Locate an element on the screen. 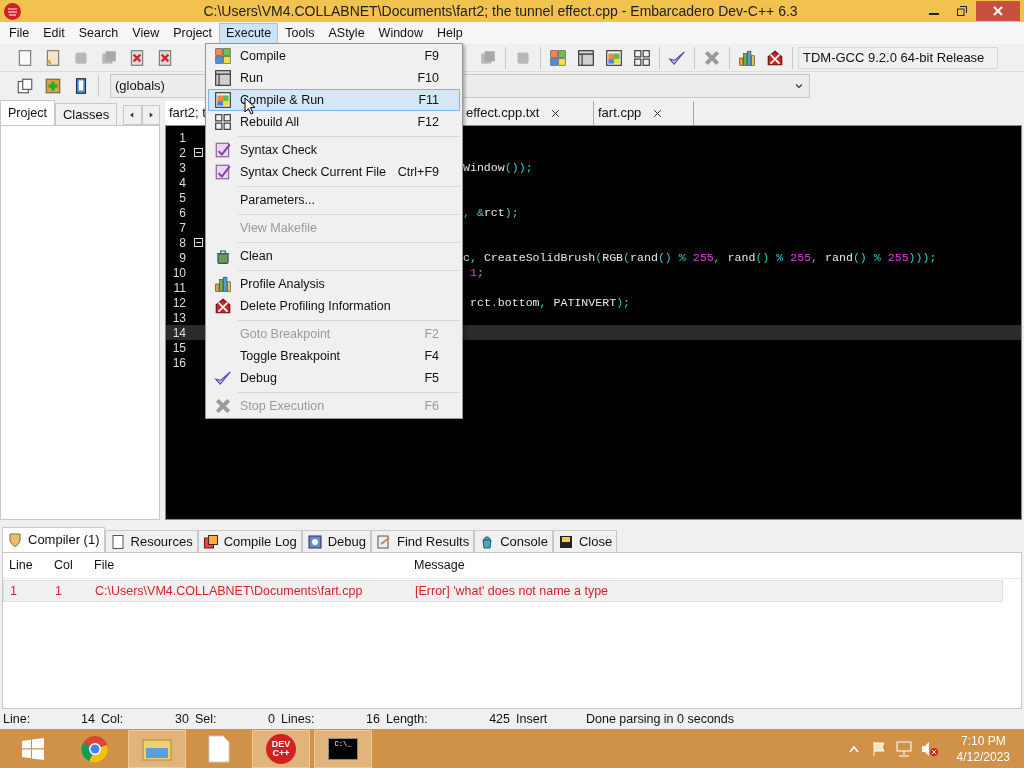  line-number: 6 is located at coordinates (182, 213).